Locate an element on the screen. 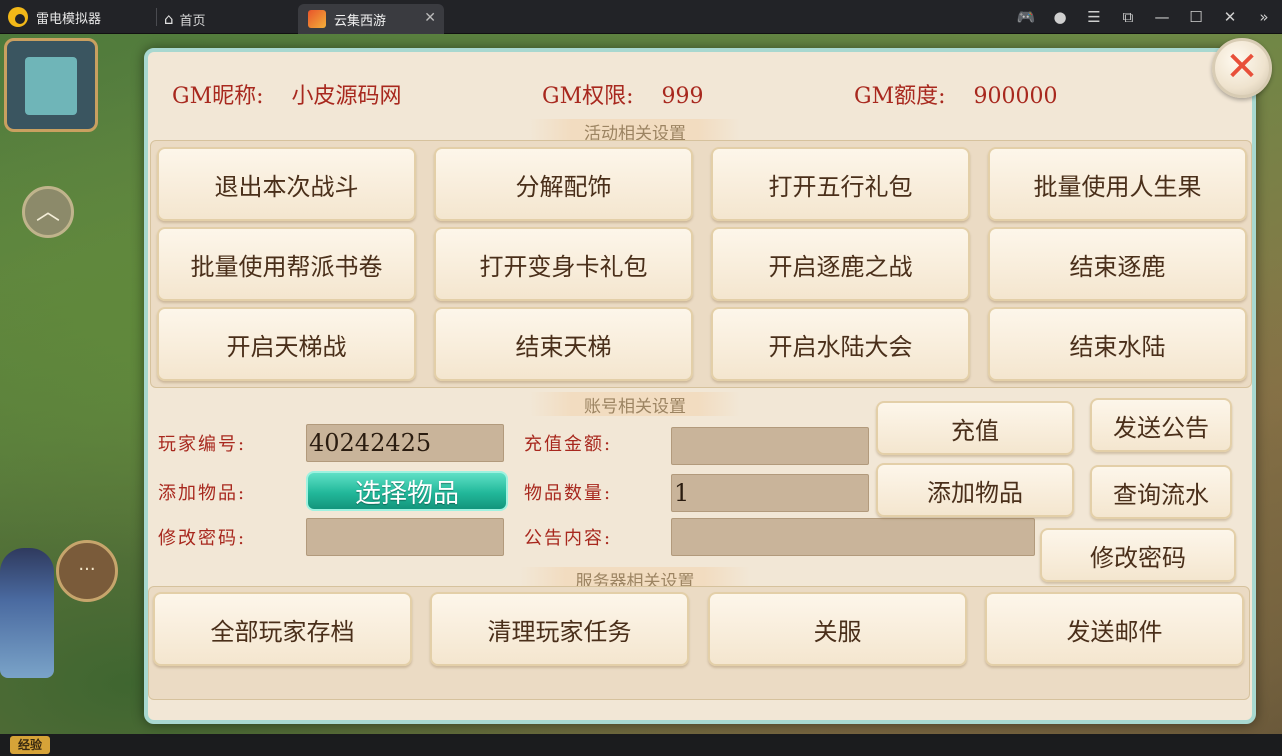 Image resolution: width=1282 pixels, height=756 pixels. change-password-label: 修改密码: is located at coordinates (202, 538).